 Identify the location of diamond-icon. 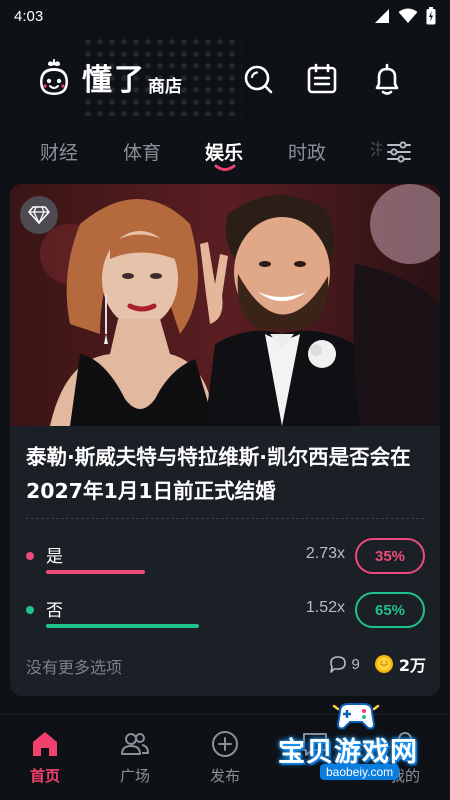
(39, 215).